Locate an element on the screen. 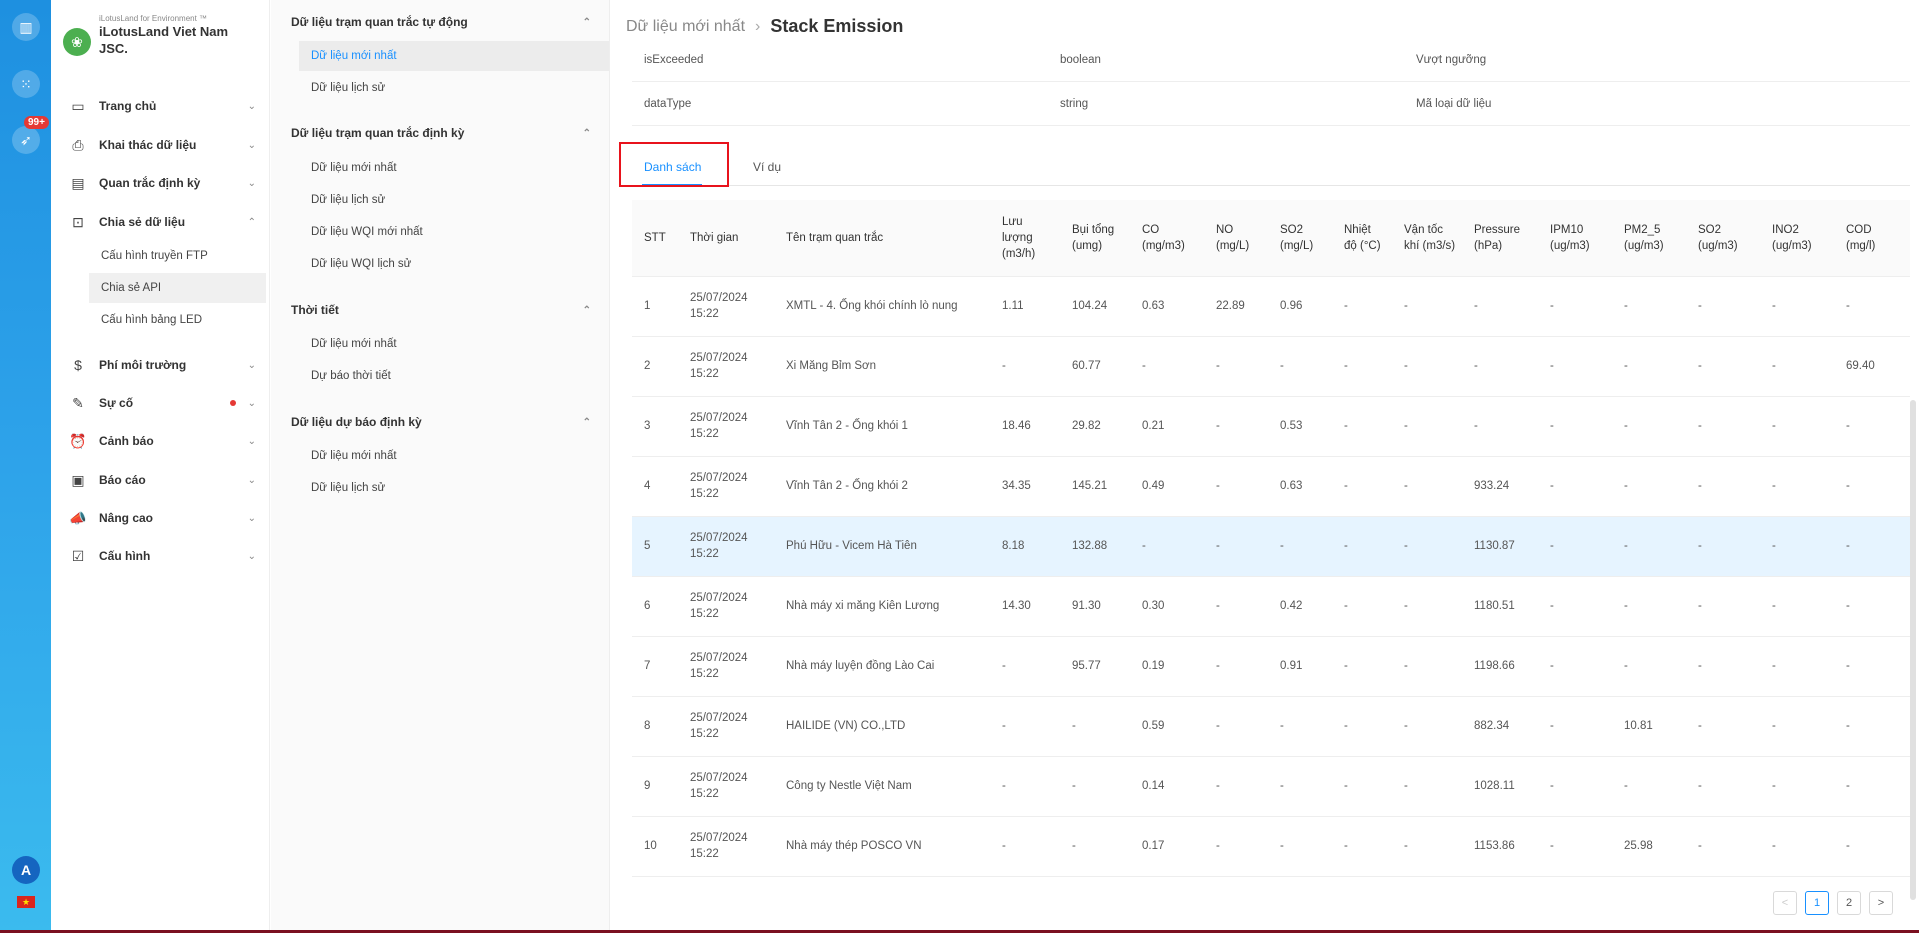 This screenshot has width=1919, height=933. nav-label: Trang chủ is located at coordinates (128, 106).